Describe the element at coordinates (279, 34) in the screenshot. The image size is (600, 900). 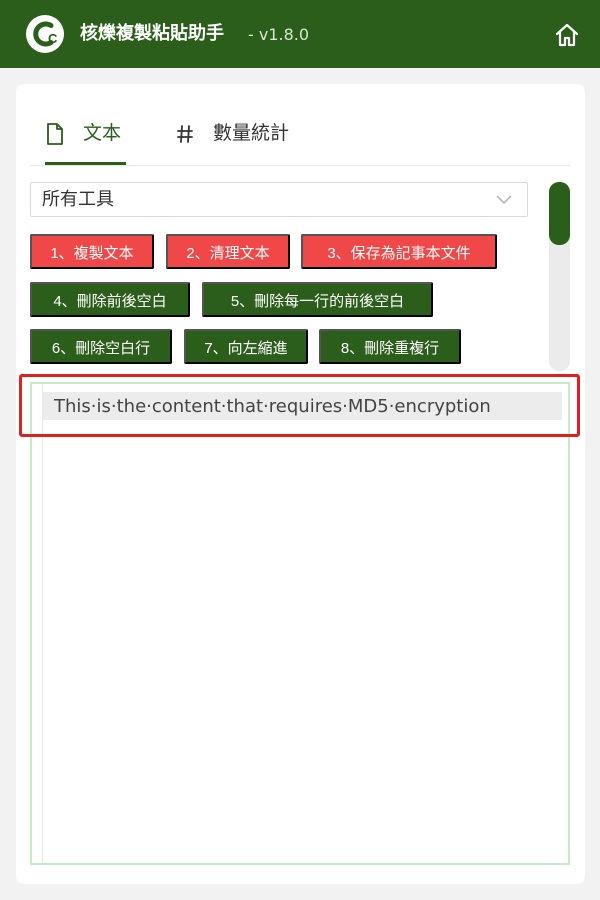
I see `app-version: - v1.8.0` at that location.